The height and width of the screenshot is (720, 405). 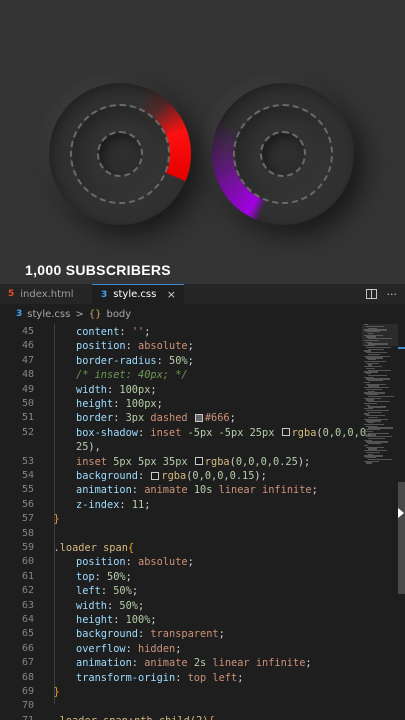 I want to click on code-token: .loader span, so click(x=90, y=548).